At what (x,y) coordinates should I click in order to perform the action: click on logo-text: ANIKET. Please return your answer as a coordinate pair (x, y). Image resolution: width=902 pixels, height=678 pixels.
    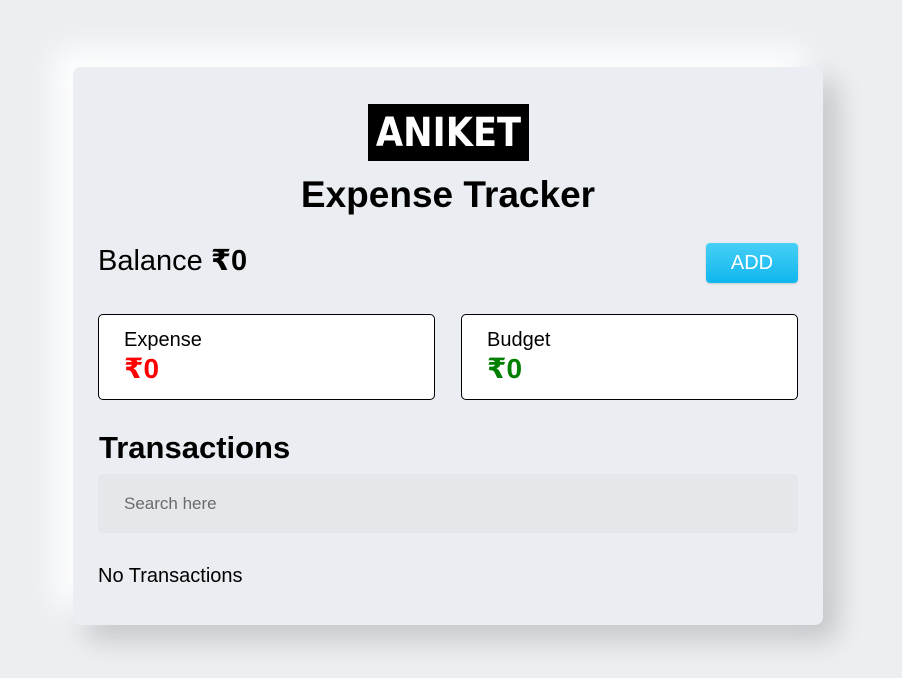
    Looking at the image, I should click on (448, 132).